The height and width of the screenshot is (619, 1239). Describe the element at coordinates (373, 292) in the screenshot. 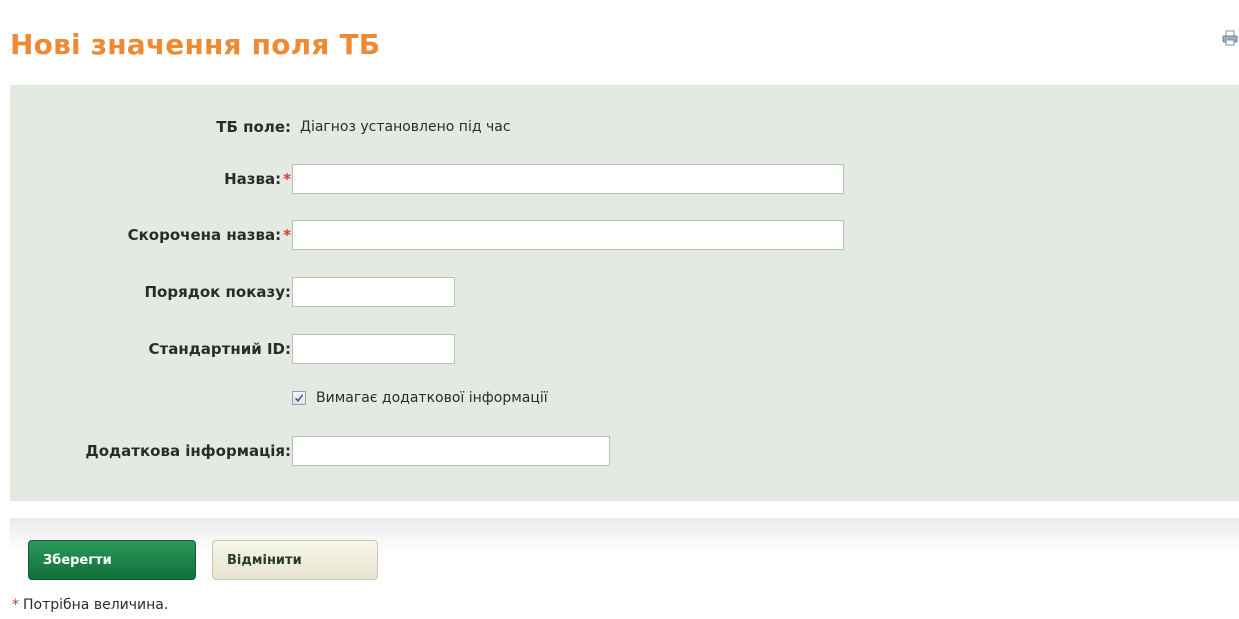

I see `display-order-input` at that location.